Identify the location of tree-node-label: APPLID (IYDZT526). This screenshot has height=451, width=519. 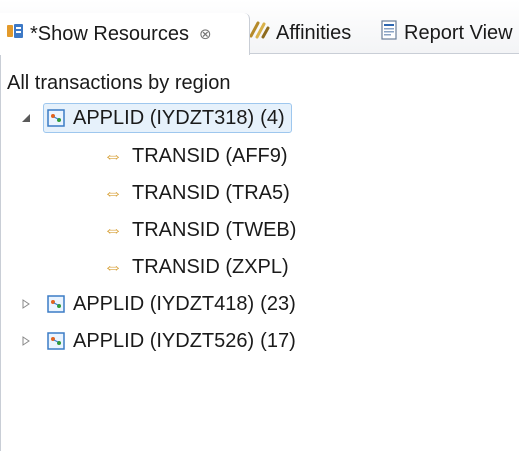
(164, 340).